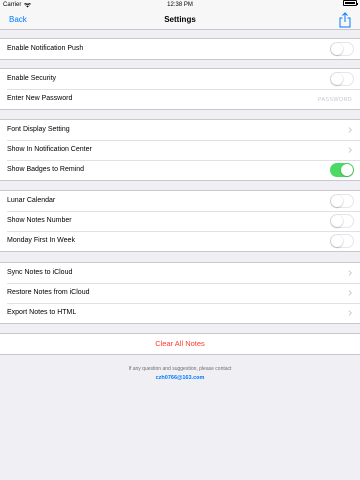  I want to click on notification-center-row: Show In Notification Center, so click(180, 150).